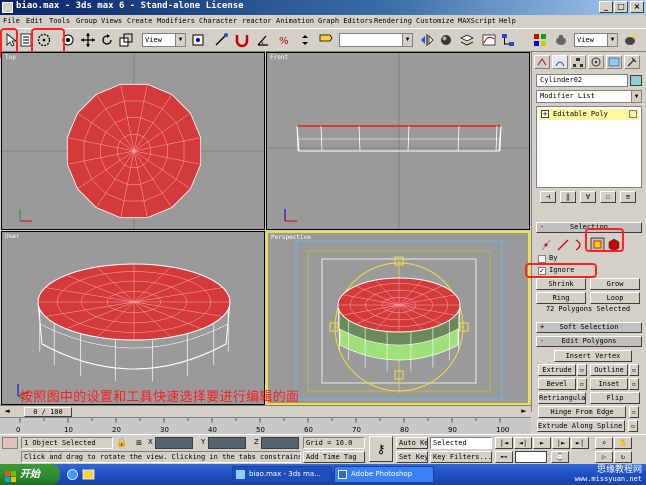 This screenshot has width=646, height=485. What do you see at coordinates (581, 426) in the screenshot?
I see `extrude-along-spline-button: Extrude Along Spline` at bounding box center [581, 426].